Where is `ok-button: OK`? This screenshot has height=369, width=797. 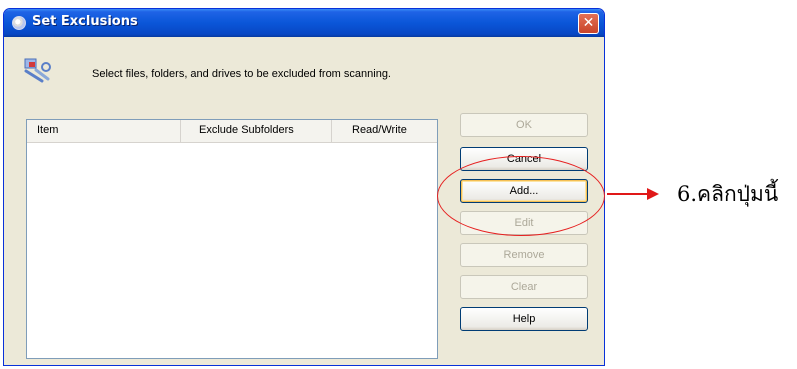
ok-button: OK is located at coordinates (524, 125).